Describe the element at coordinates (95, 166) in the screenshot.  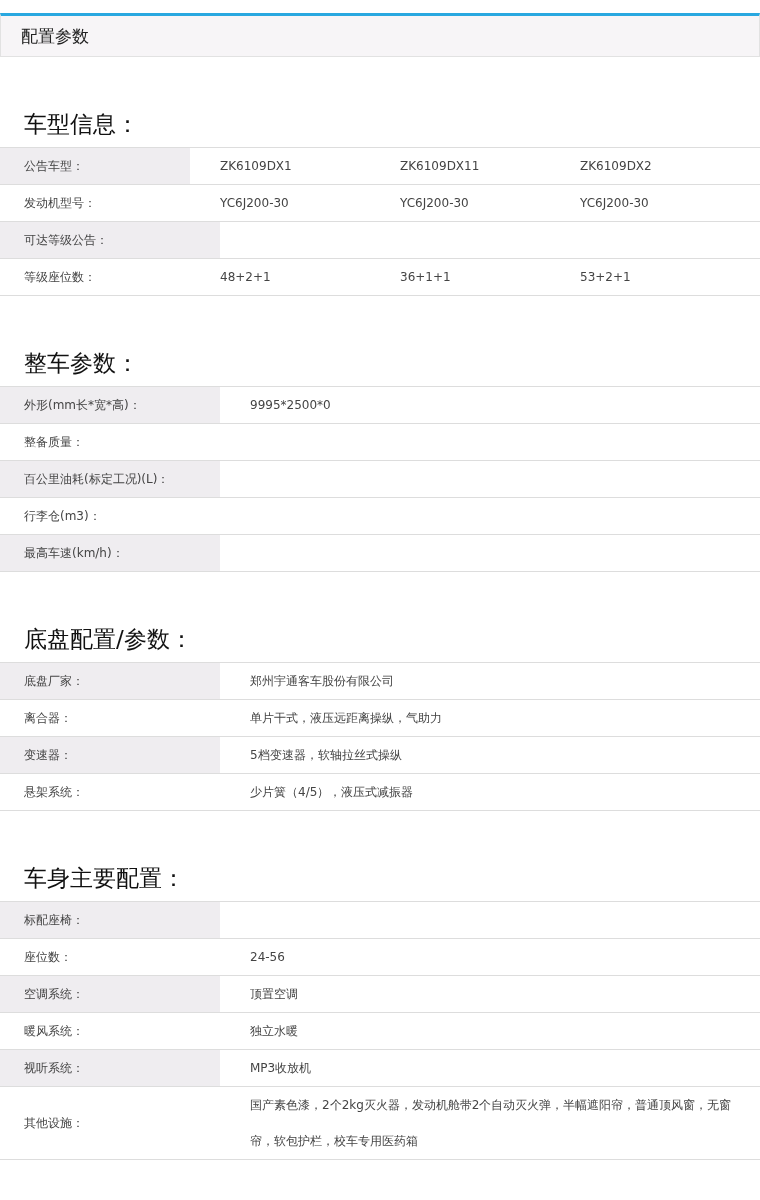
I see `label-cell: 公告车型：` at that location.